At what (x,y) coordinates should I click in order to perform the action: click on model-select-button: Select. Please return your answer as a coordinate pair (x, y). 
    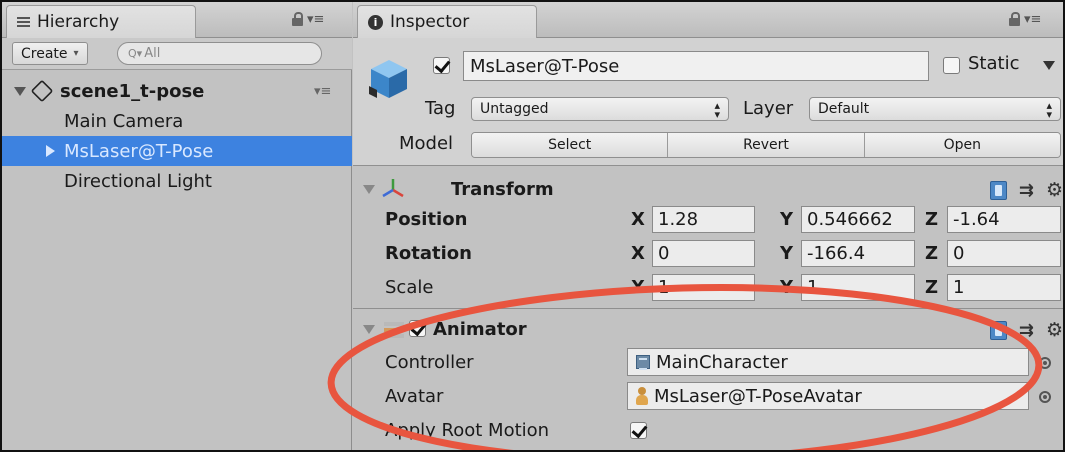
    Looking at the image, I should click on (570, 145).